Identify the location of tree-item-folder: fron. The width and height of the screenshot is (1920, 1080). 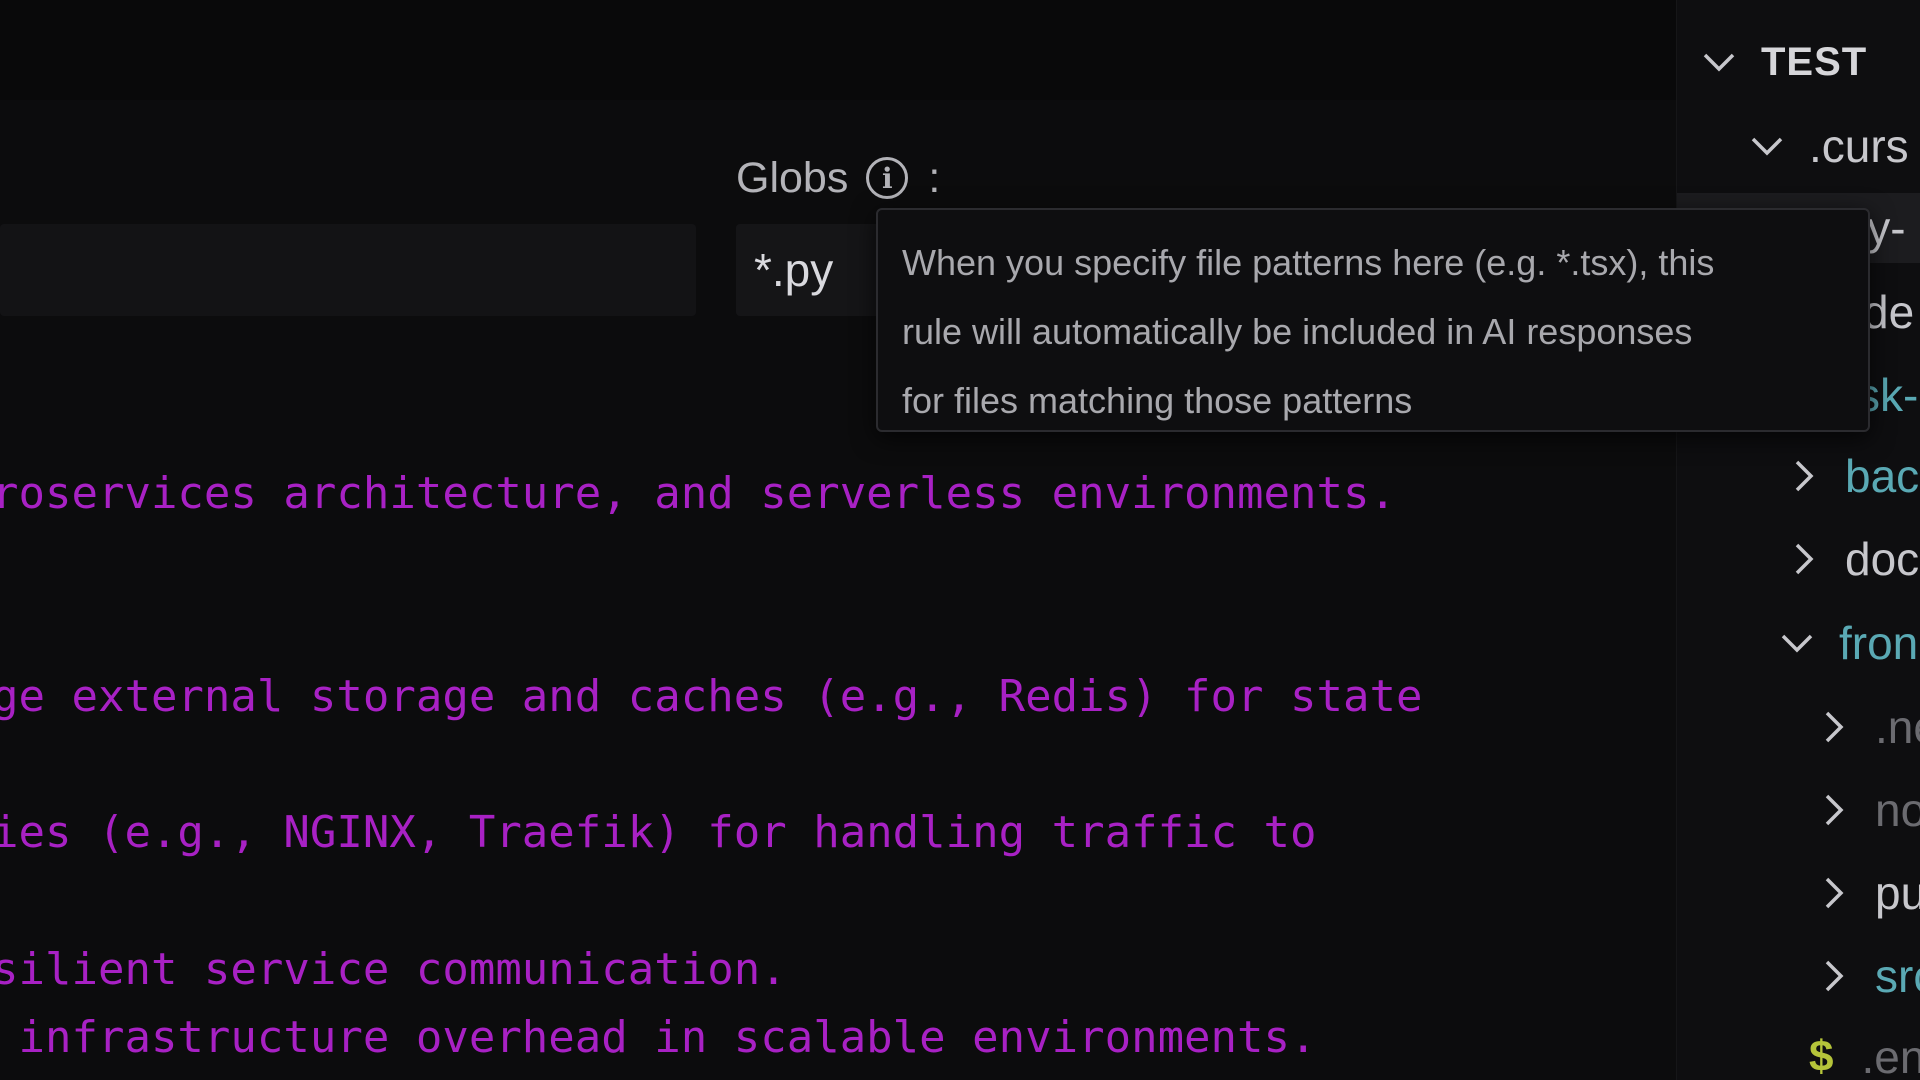
(1797, 643).